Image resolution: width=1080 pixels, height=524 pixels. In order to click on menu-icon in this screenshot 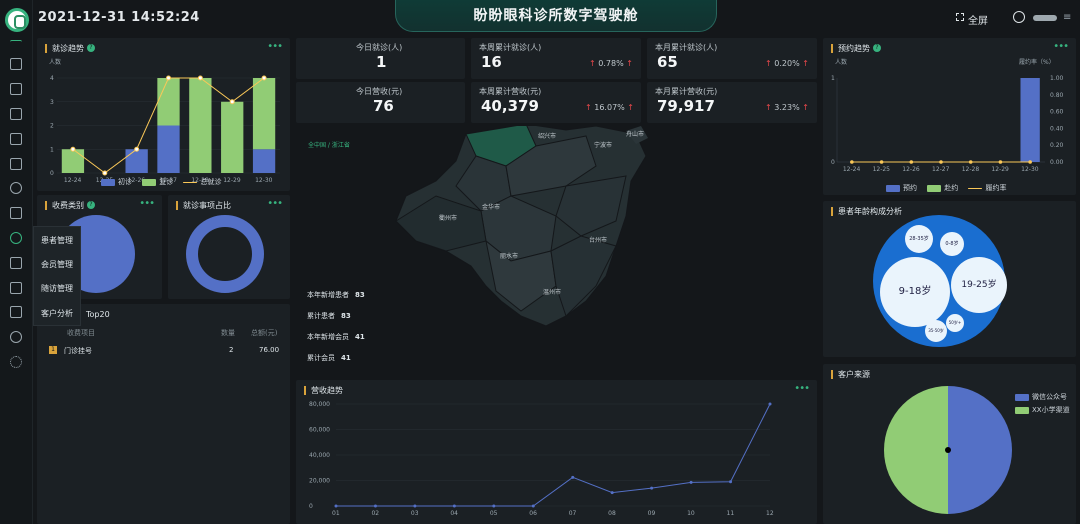, I will do `click(16, 43)`.